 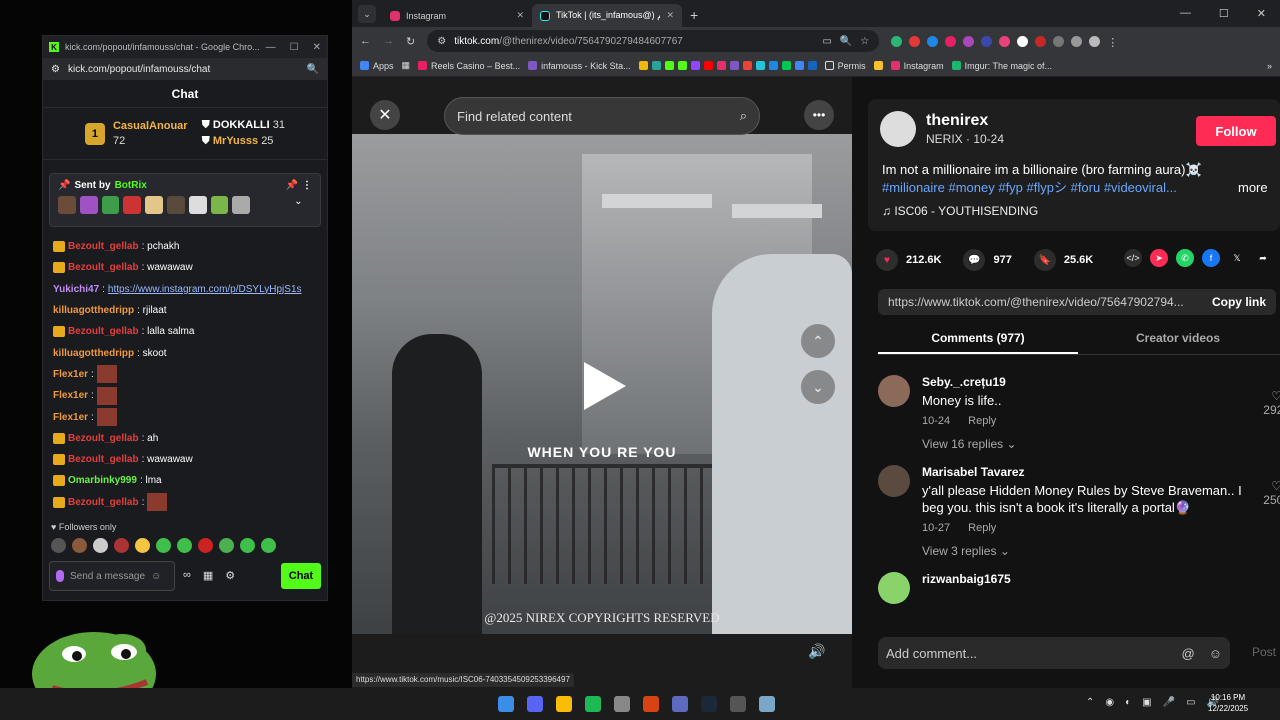 What do you see at coordinates (235, 141) in the screenshot?
I see `leader-name-3: MrYusss` at bounding box center [235, 141].